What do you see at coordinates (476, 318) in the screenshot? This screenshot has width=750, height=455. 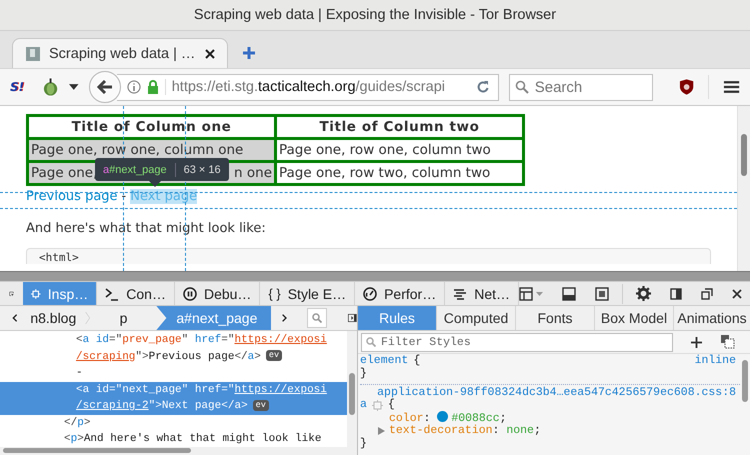 I see `sidebar-tab: Computed` at bounding box center [476, 318].